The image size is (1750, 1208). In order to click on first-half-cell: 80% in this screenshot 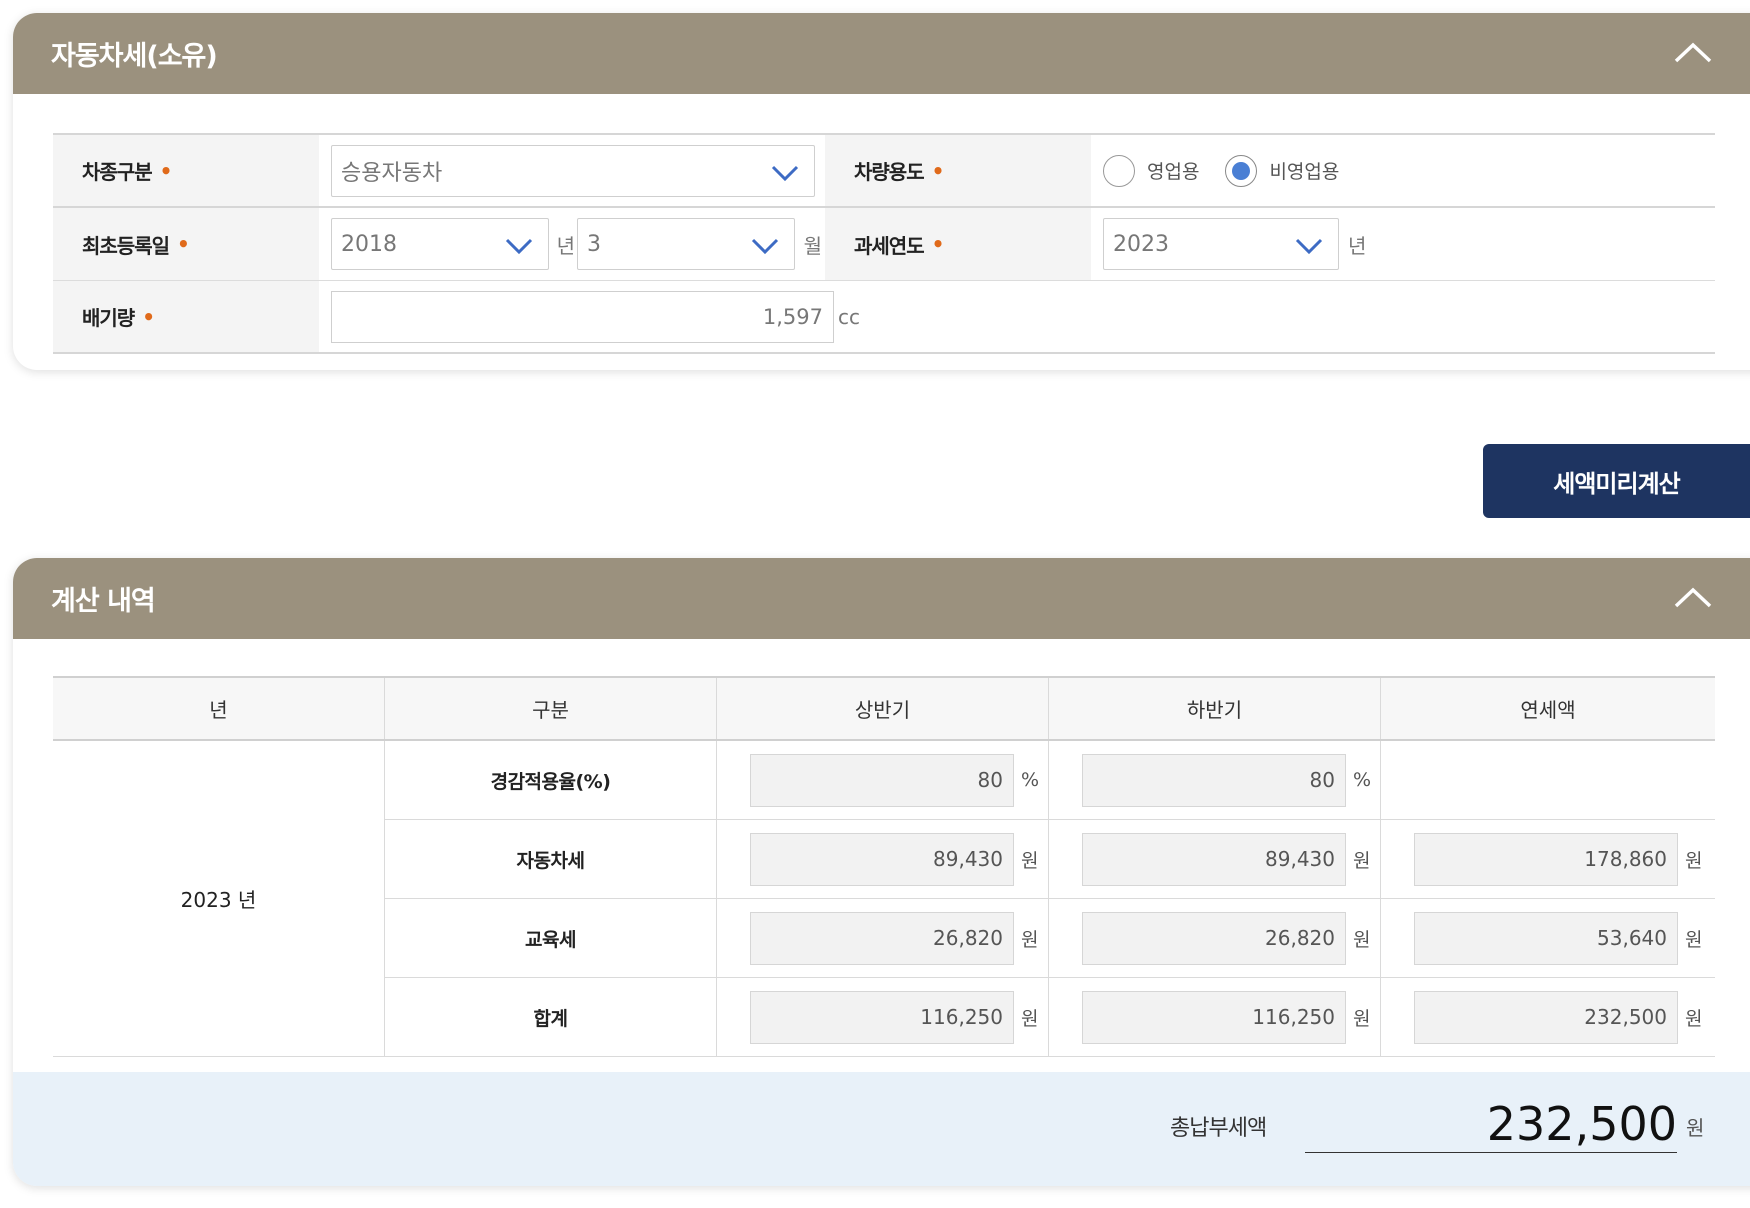, I will do `click(883, 780)`.